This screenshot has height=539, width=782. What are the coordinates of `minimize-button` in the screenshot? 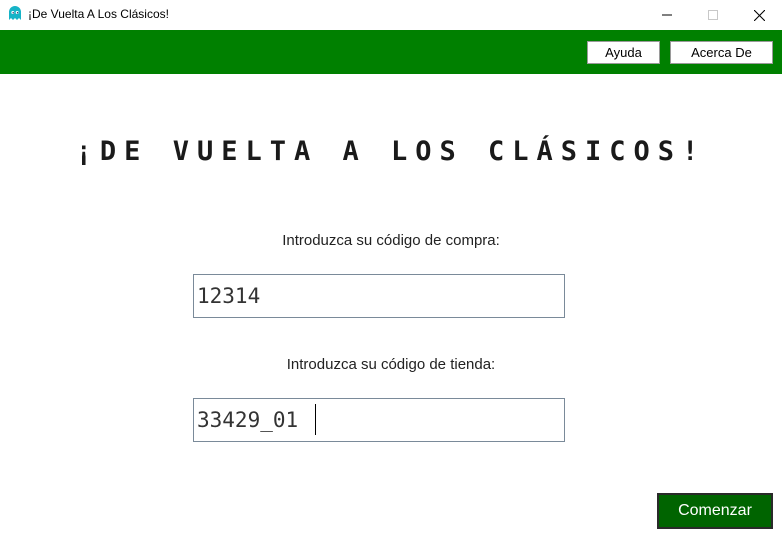 It's located at (667, 15).